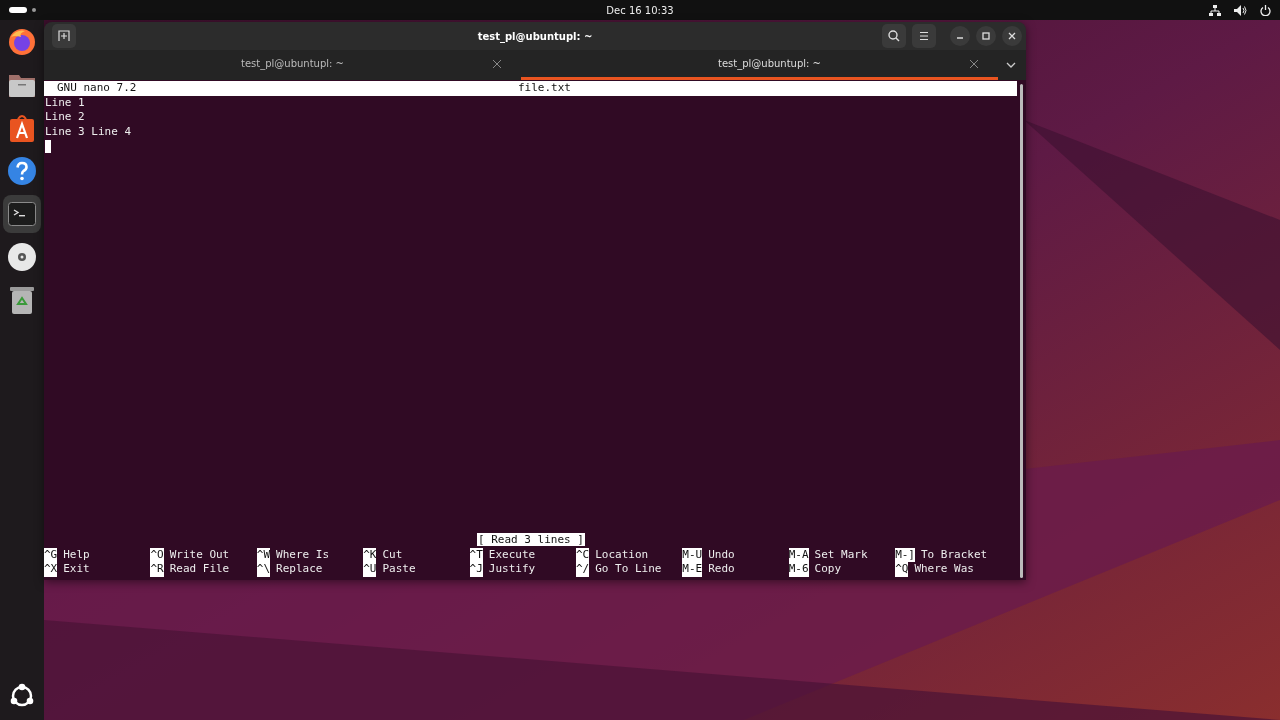  What do you see at coordinates (721, 555) in the screenshot?
I see `shortcut-label: Undo` at bounding box center [721, 555].